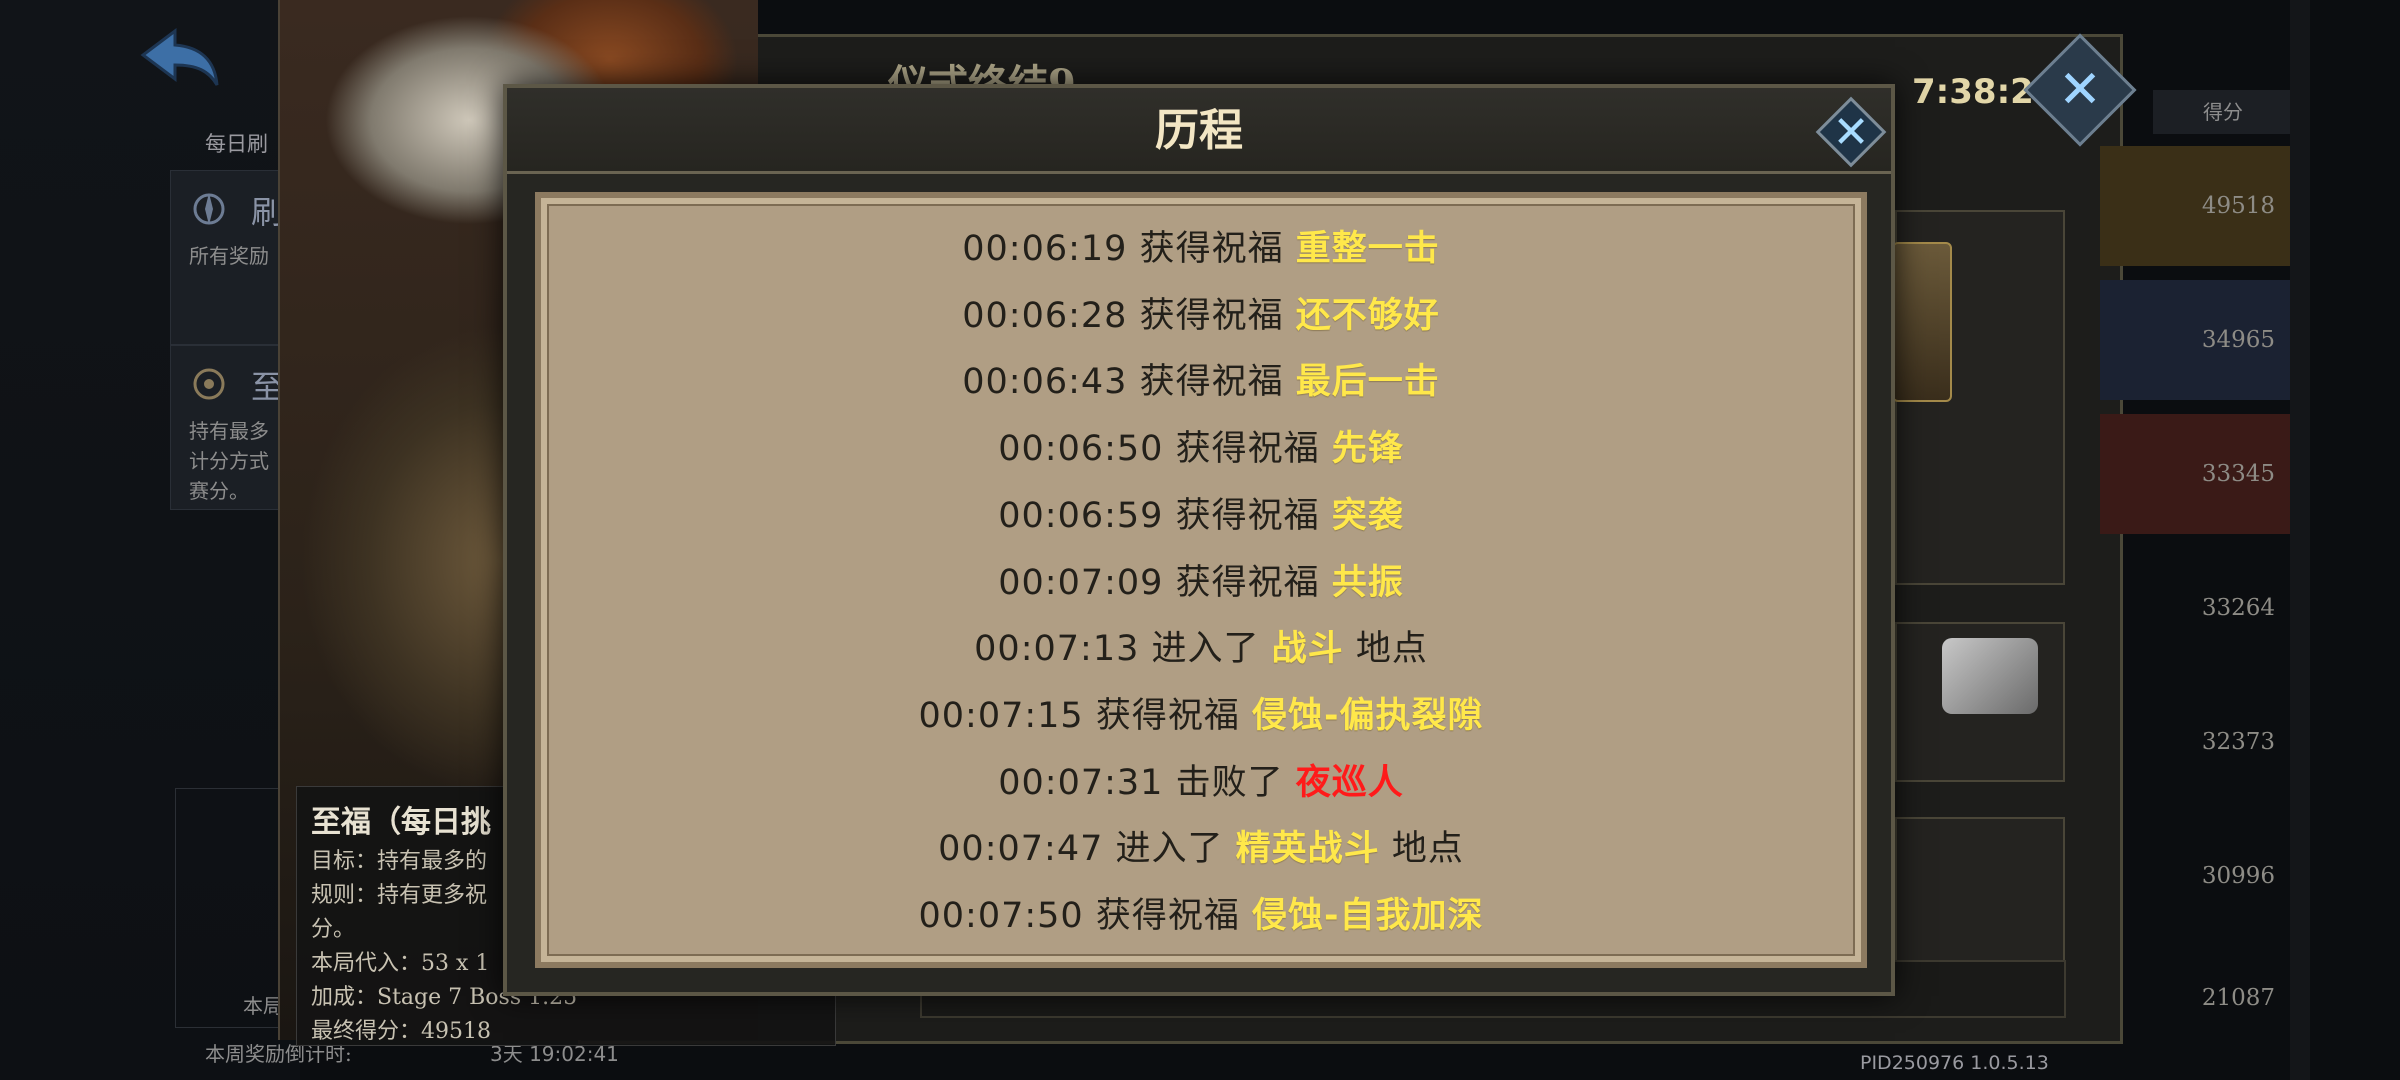  Describe the element at coordinates (2080, 90) in the screenshot. I see `panel-close-button: ✕` at that location.